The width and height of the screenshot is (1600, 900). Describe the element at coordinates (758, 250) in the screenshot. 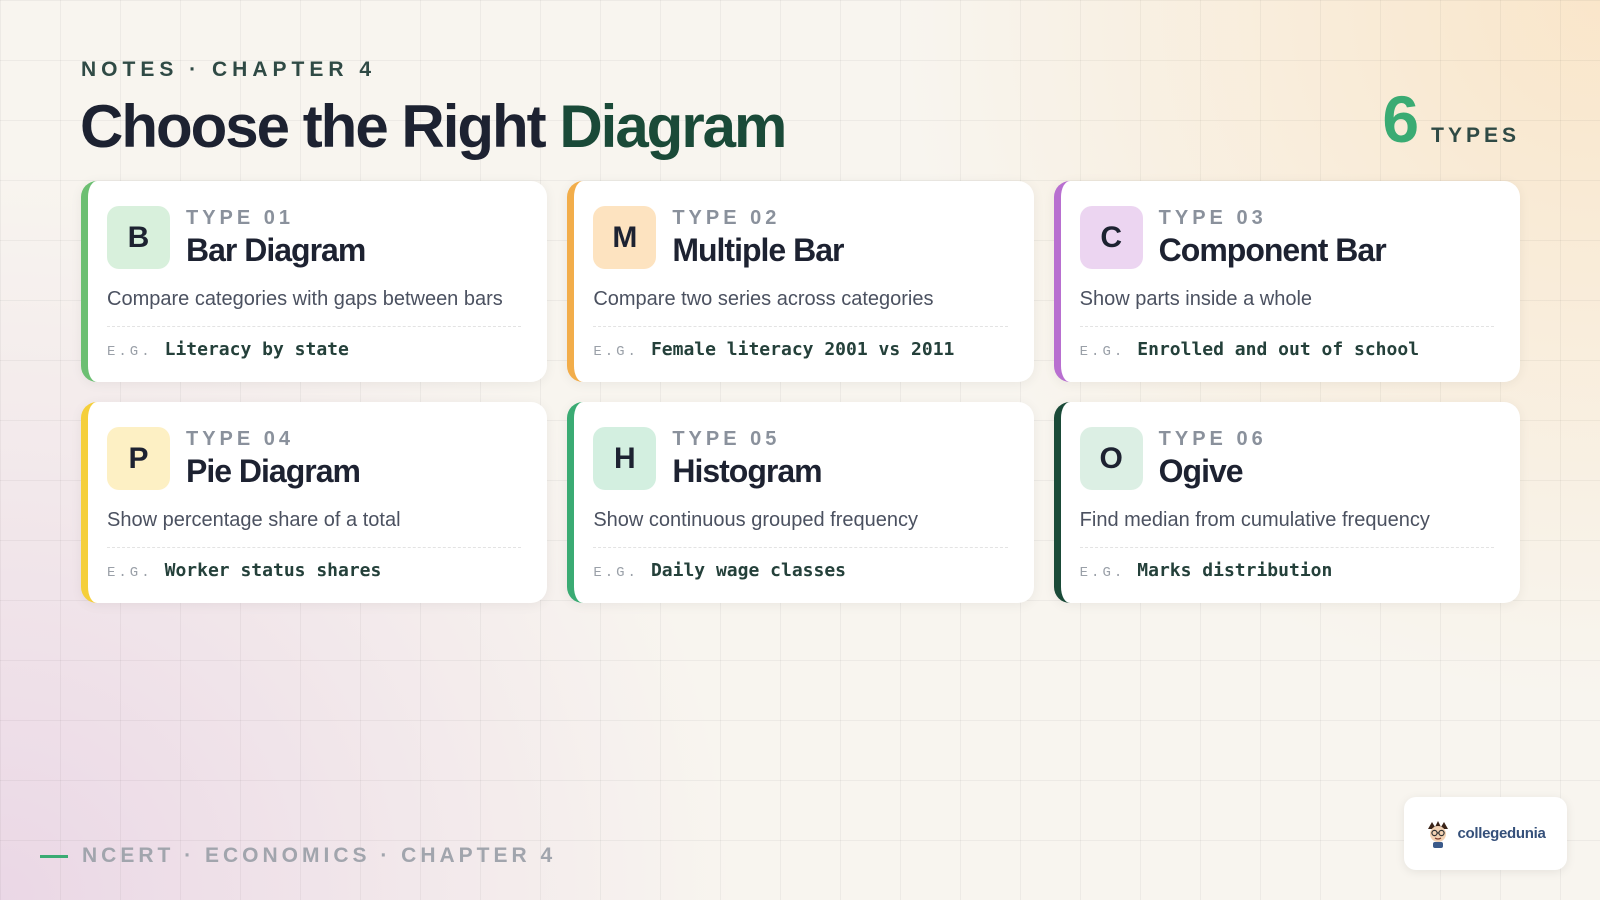

I see `card-title: Multiple Bar` at that location.